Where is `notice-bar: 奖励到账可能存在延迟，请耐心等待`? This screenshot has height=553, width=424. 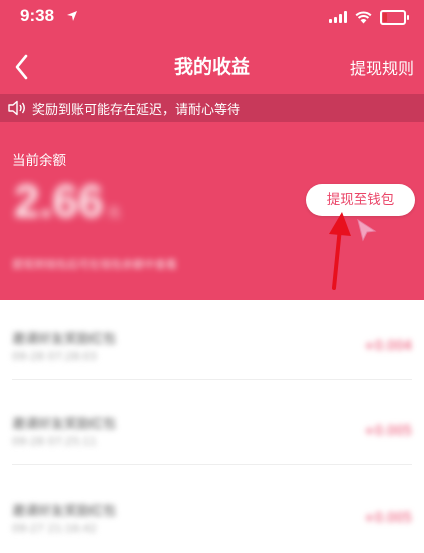
notice-bar: 奖励到账可能存在延迟，请耐心等待 is located at coordinates (212, 108).